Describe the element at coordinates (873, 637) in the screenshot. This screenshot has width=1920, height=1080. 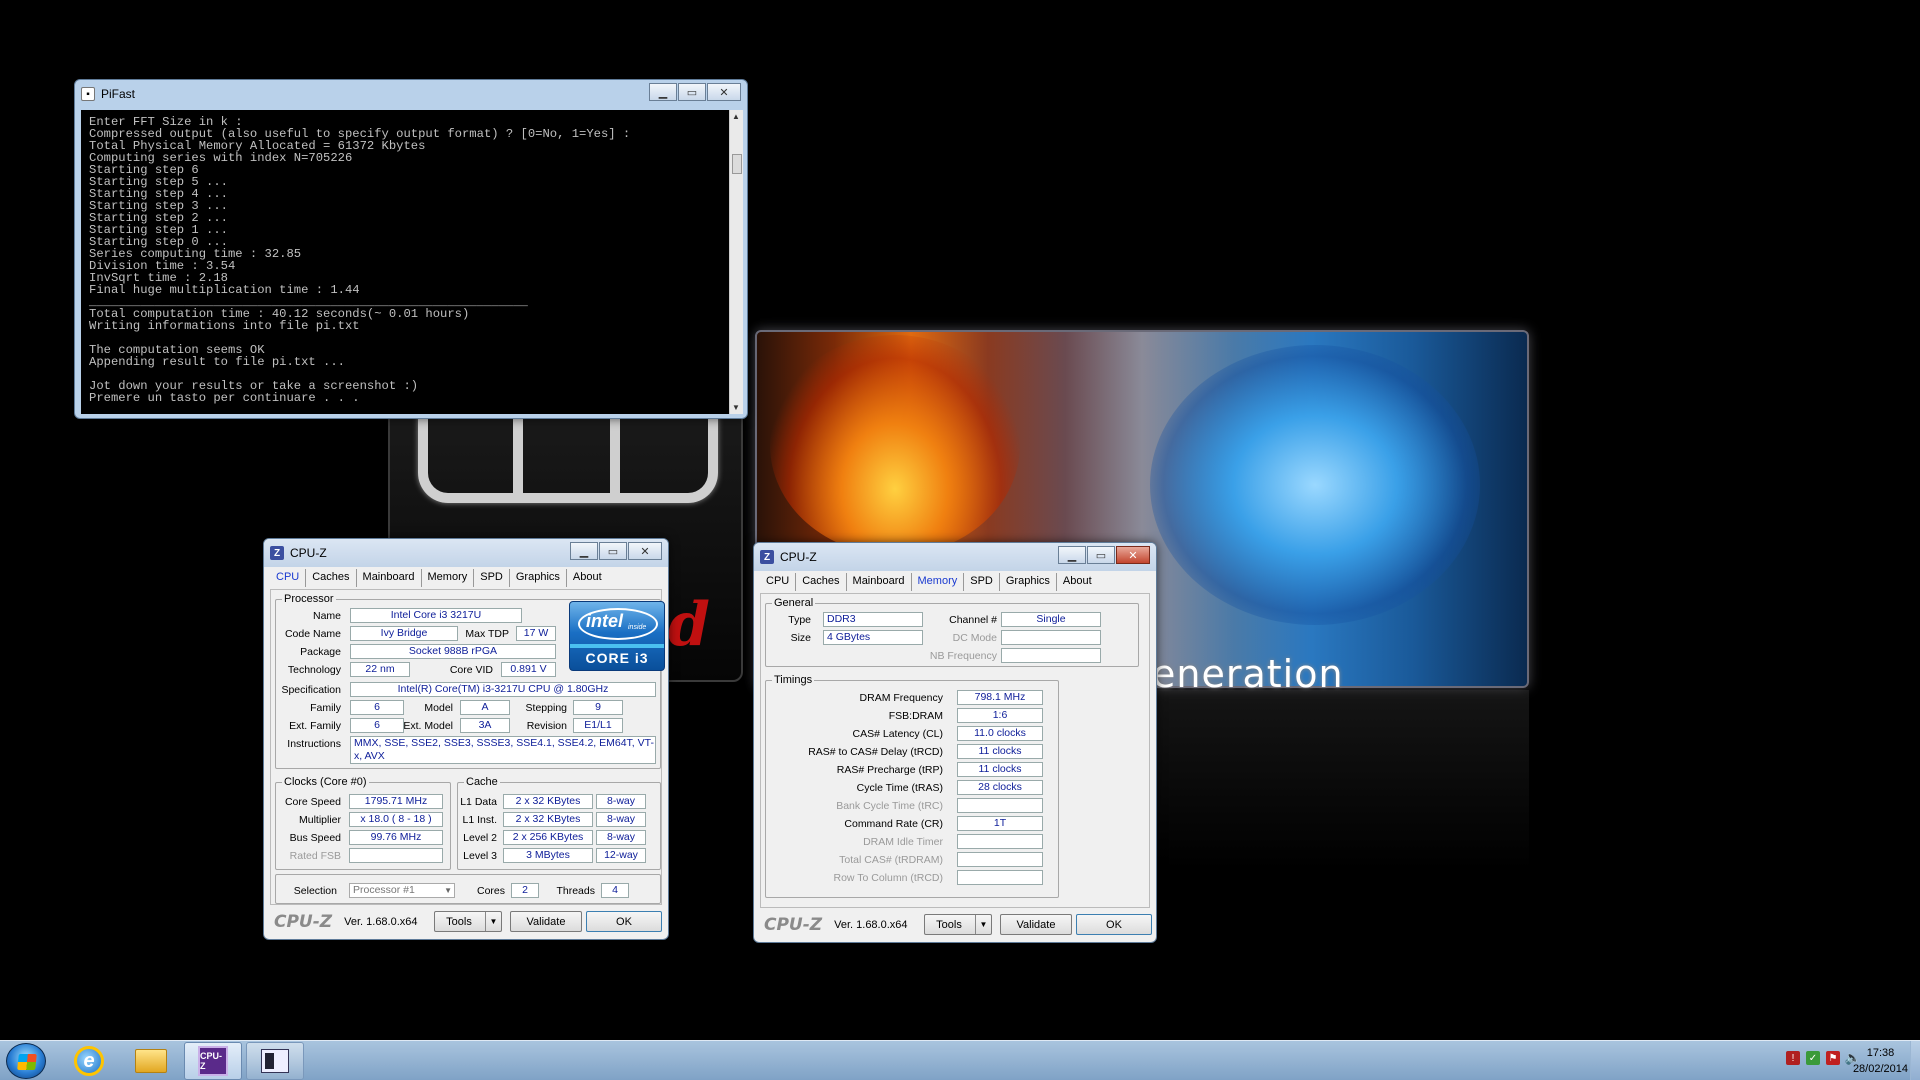
I see `size-value: 4 GBytes` at that location.